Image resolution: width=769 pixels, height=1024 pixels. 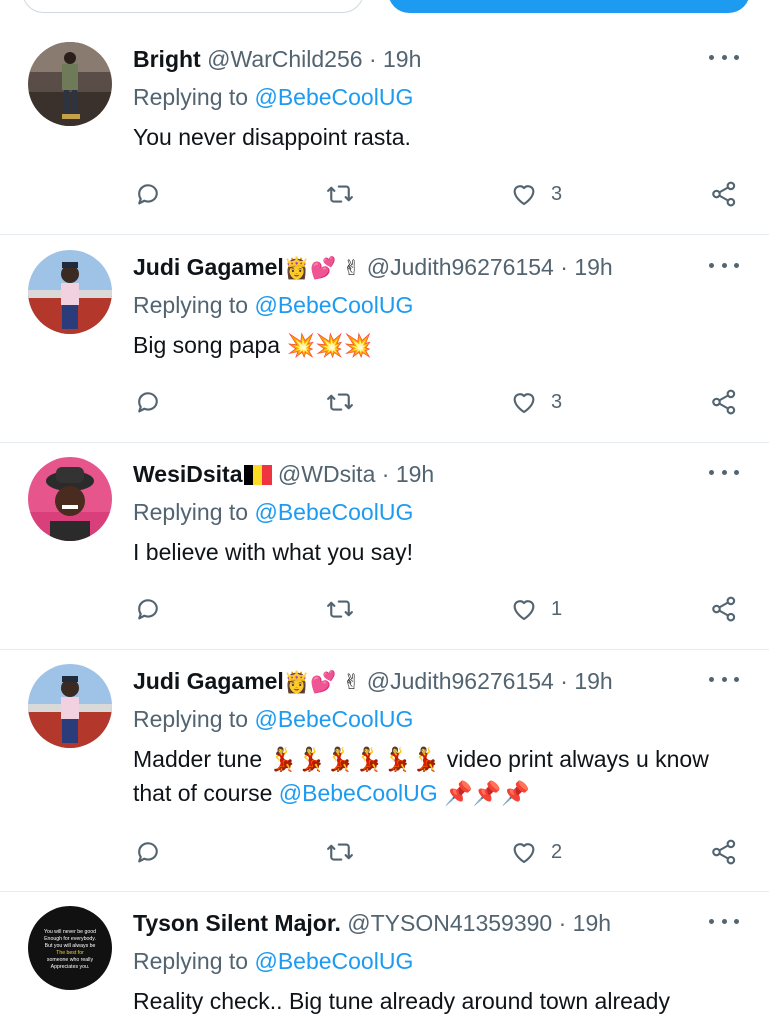 What do you see at coordinates (70, 939) in the screenshot?
I see `avatar-text-2: Enough for everybody.` at bounding box center [70, 939].